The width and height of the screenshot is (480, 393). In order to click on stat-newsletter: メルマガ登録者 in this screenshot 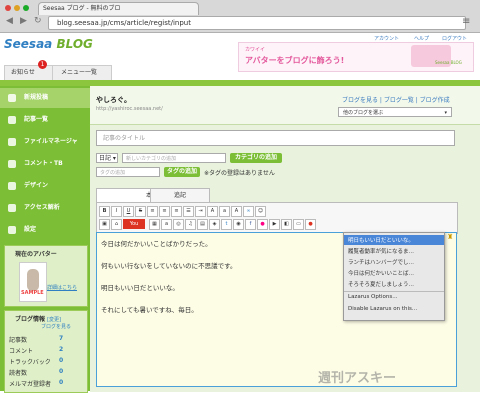, I will do `click(30, 384)`.